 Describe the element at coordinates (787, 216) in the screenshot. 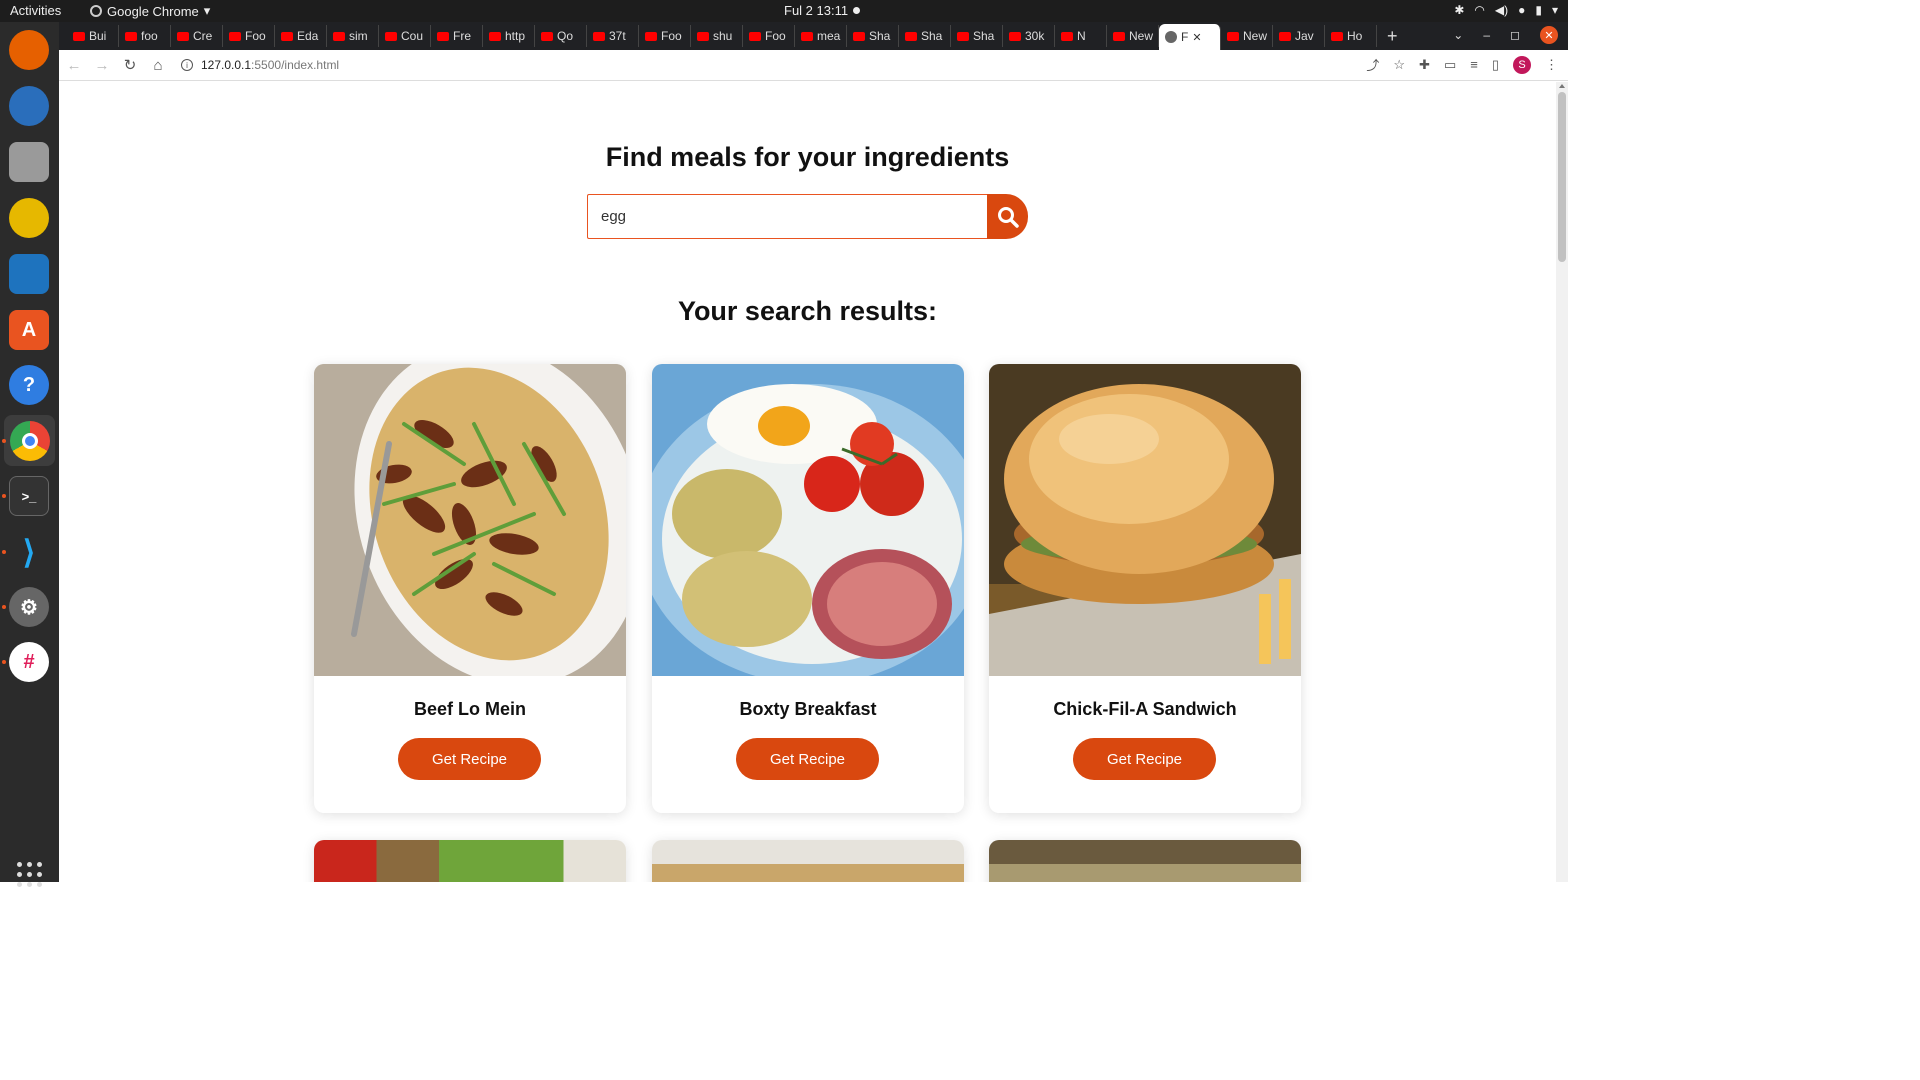

I see `ingredient-search-input` at that location.